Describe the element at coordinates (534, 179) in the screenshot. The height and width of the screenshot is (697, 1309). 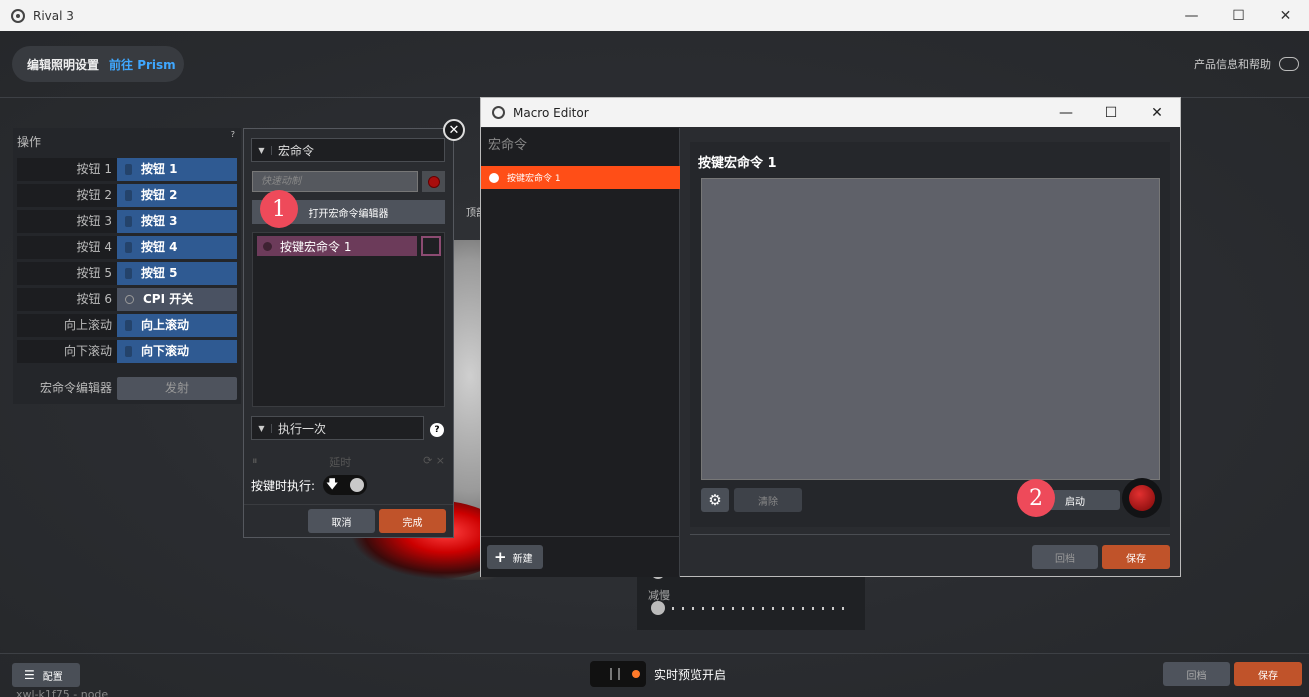
I see `macro-sidebar-item-label: 按键宏命令 1` at that location.